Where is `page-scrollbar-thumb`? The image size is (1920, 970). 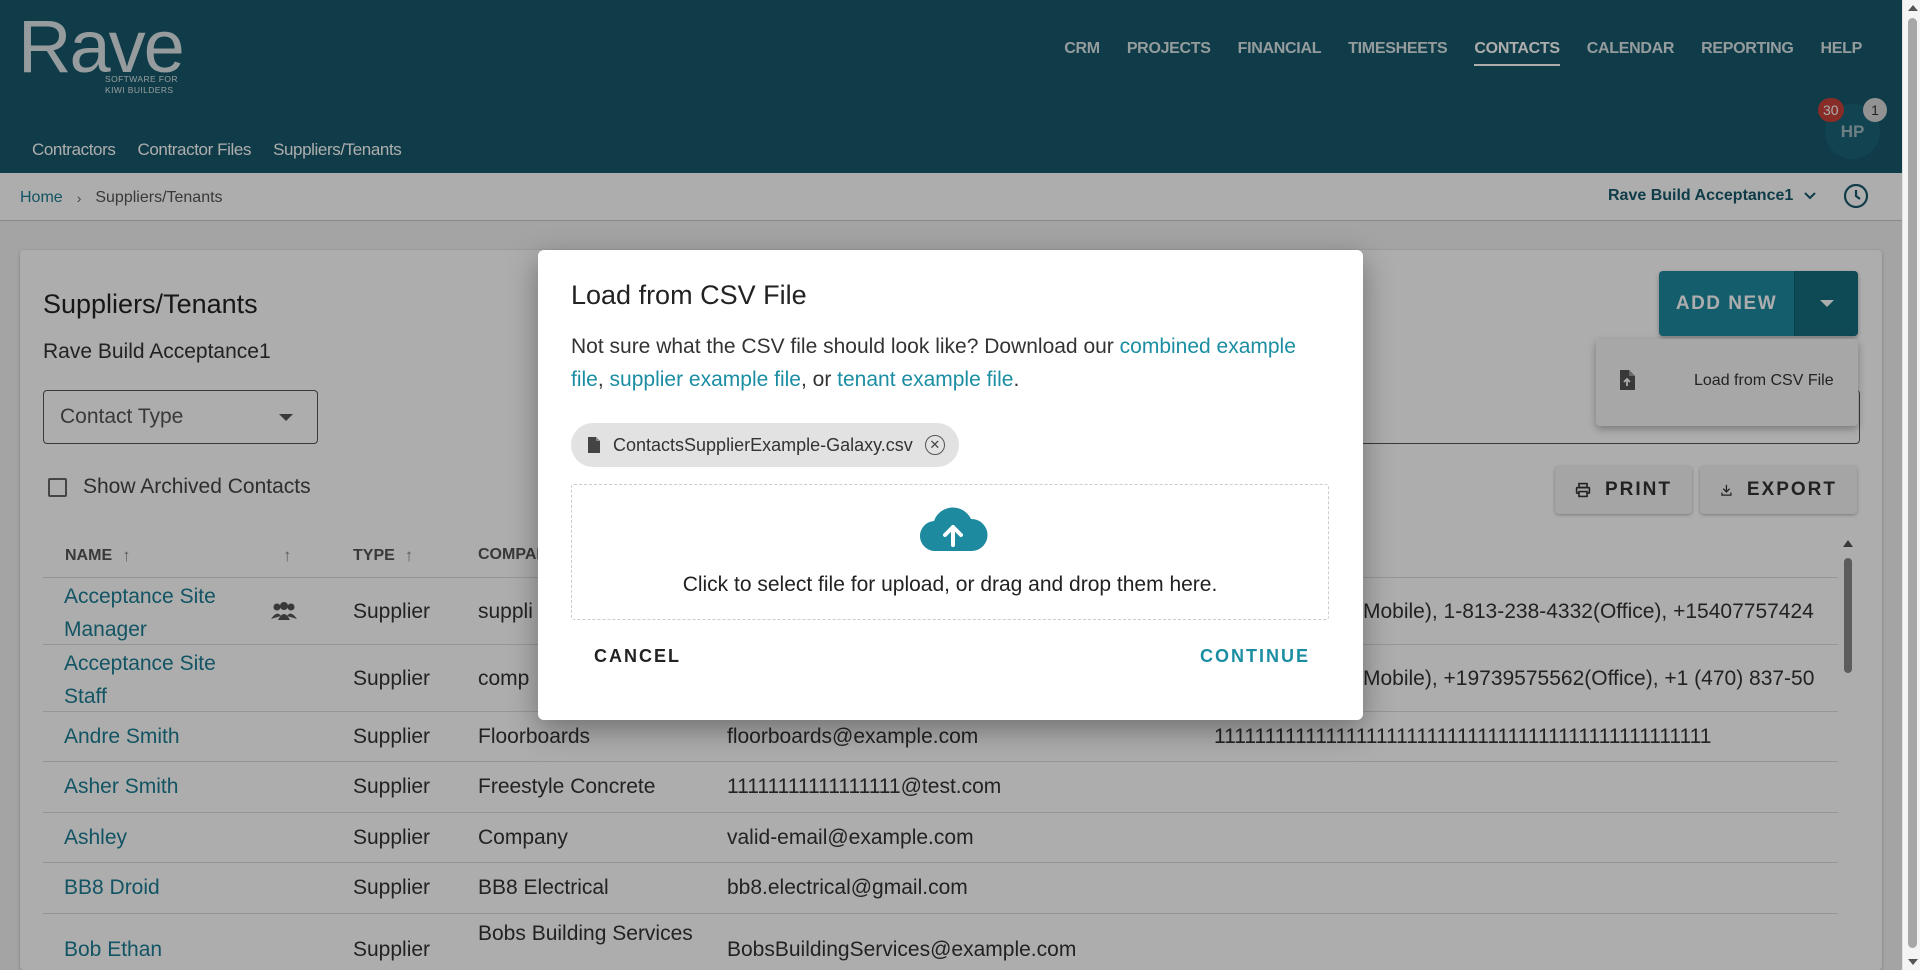
page-scrollbar-thumb is located at coordinates (1912, 483).